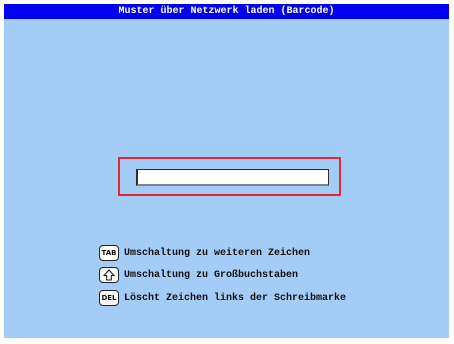  I want to click on del-key-icon: DEL, so click(109, 298).